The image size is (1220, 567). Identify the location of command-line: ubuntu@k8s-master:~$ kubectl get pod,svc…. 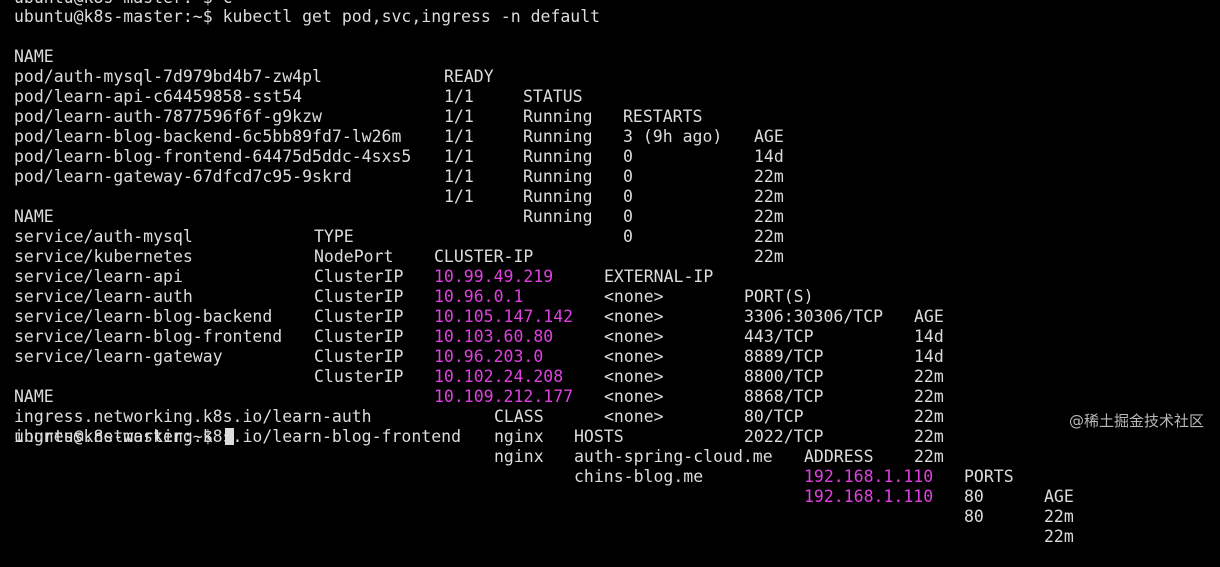
(307, 17).